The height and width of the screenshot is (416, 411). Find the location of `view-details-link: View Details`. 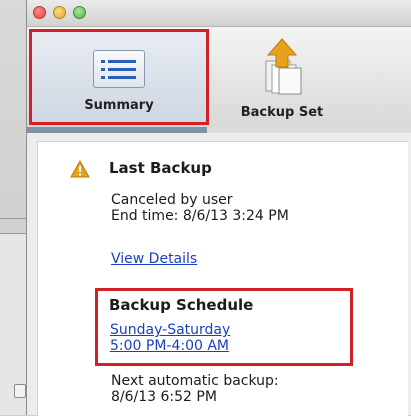

view-details-link: View Details is located at coordinates (154, 259).